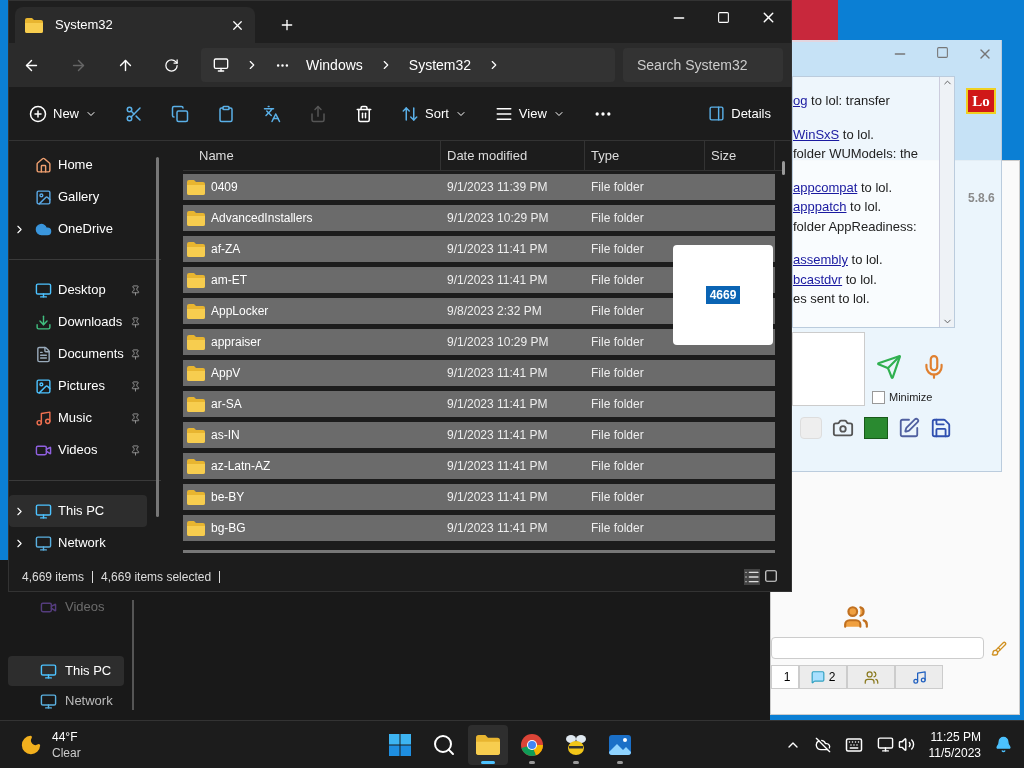  What do you see at coordinates (226, 373) in the screenshot?
I see `file-name: AppV` at bounding box center [226, 373].